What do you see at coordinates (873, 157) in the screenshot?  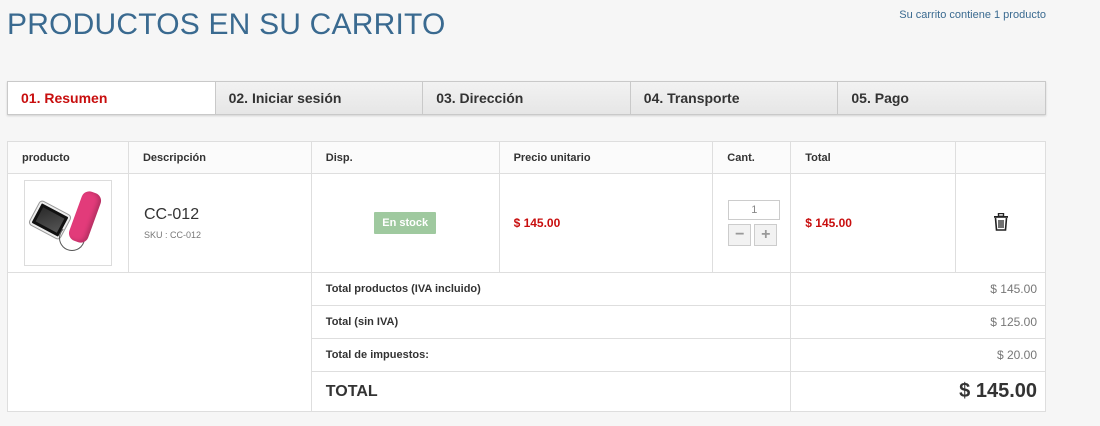 I see `header-total: Total` at bounding box center [873, 157].